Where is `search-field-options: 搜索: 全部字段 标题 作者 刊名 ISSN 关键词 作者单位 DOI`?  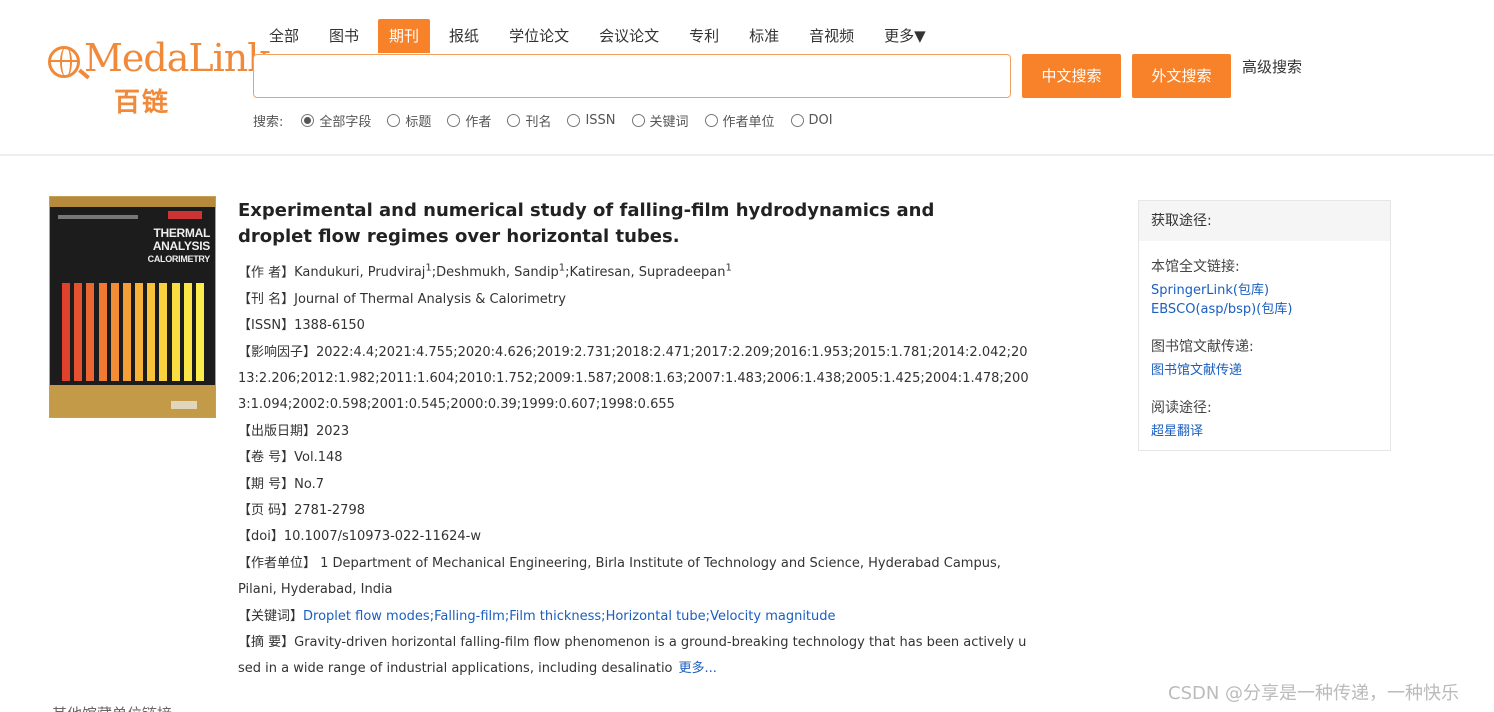 search-field-options: 搜索: 全部字段 标题 作者 刊名 ISSN 关键词 作者单位 DOI is located at coordinates (551, 120).